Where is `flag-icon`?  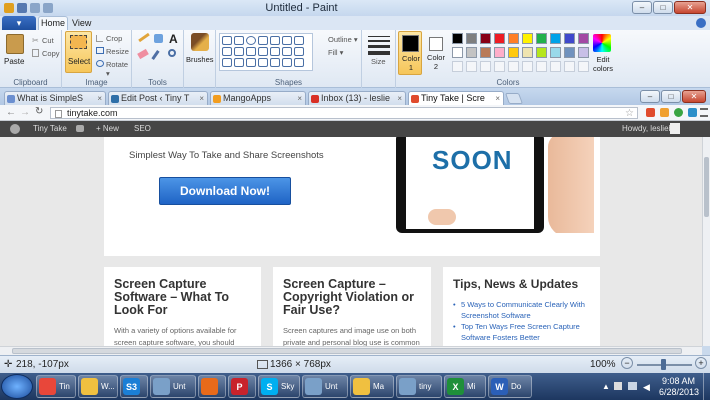 flag-icon is located at coordinates (618, 386).